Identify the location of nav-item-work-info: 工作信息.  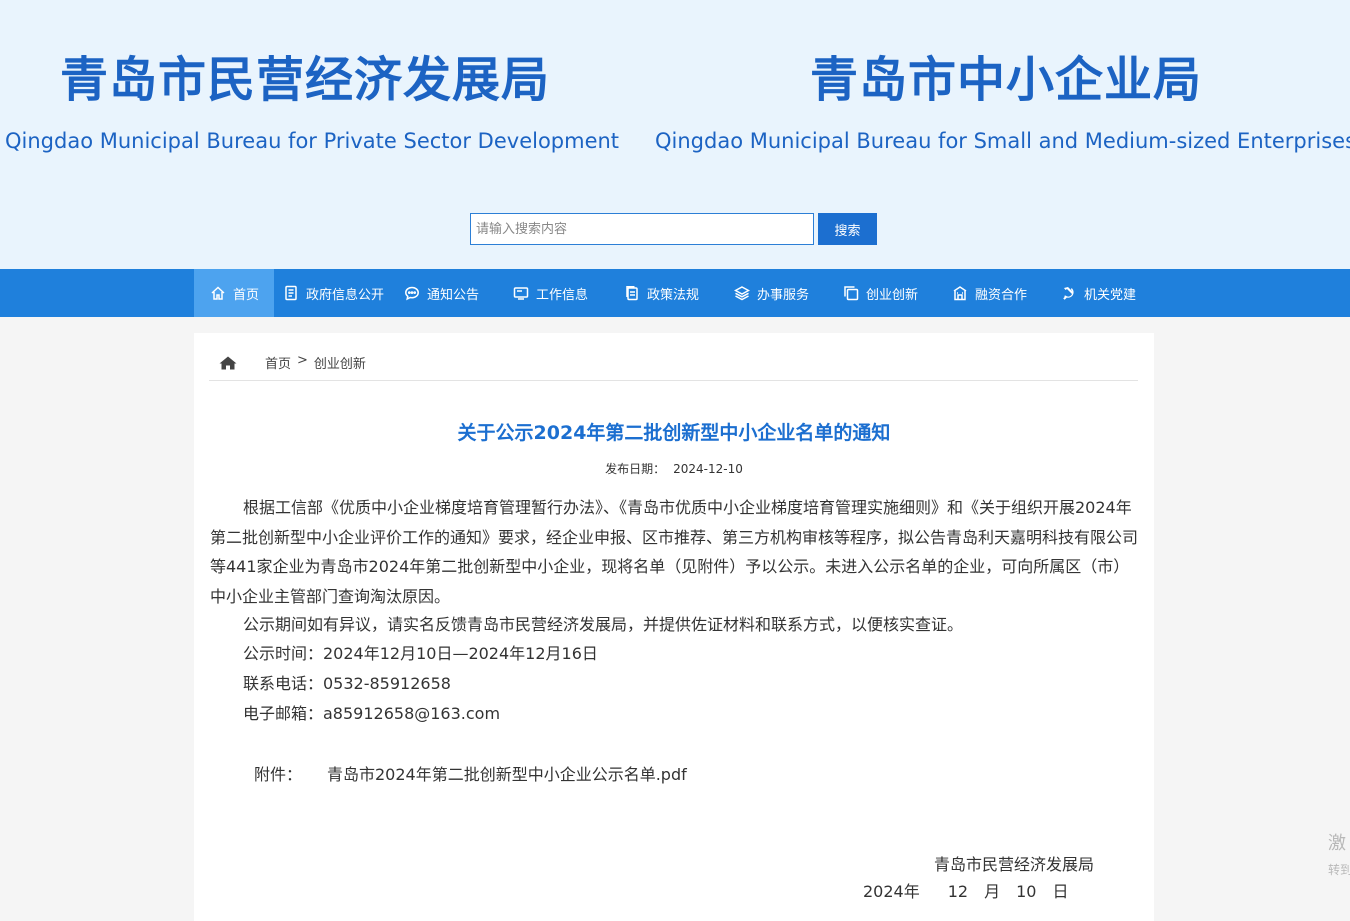
(550, 293).